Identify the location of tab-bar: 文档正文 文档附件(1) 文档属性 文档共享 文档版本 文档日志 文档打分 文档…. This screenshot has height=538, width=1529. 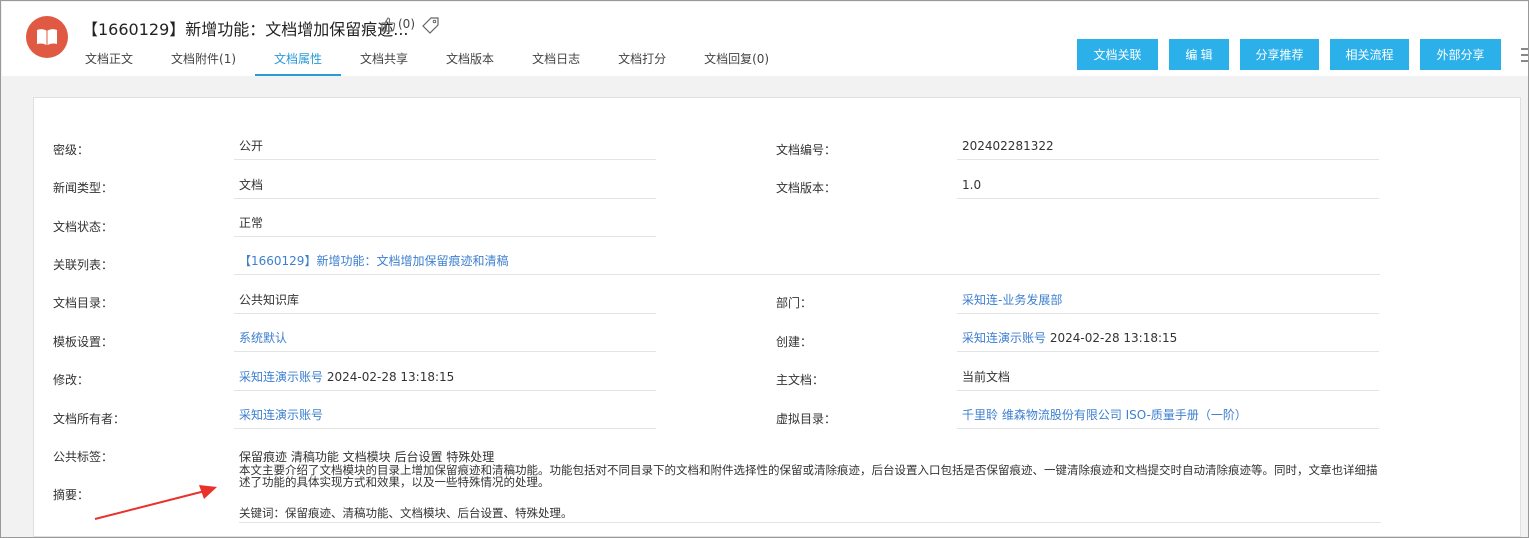
(427, 62).